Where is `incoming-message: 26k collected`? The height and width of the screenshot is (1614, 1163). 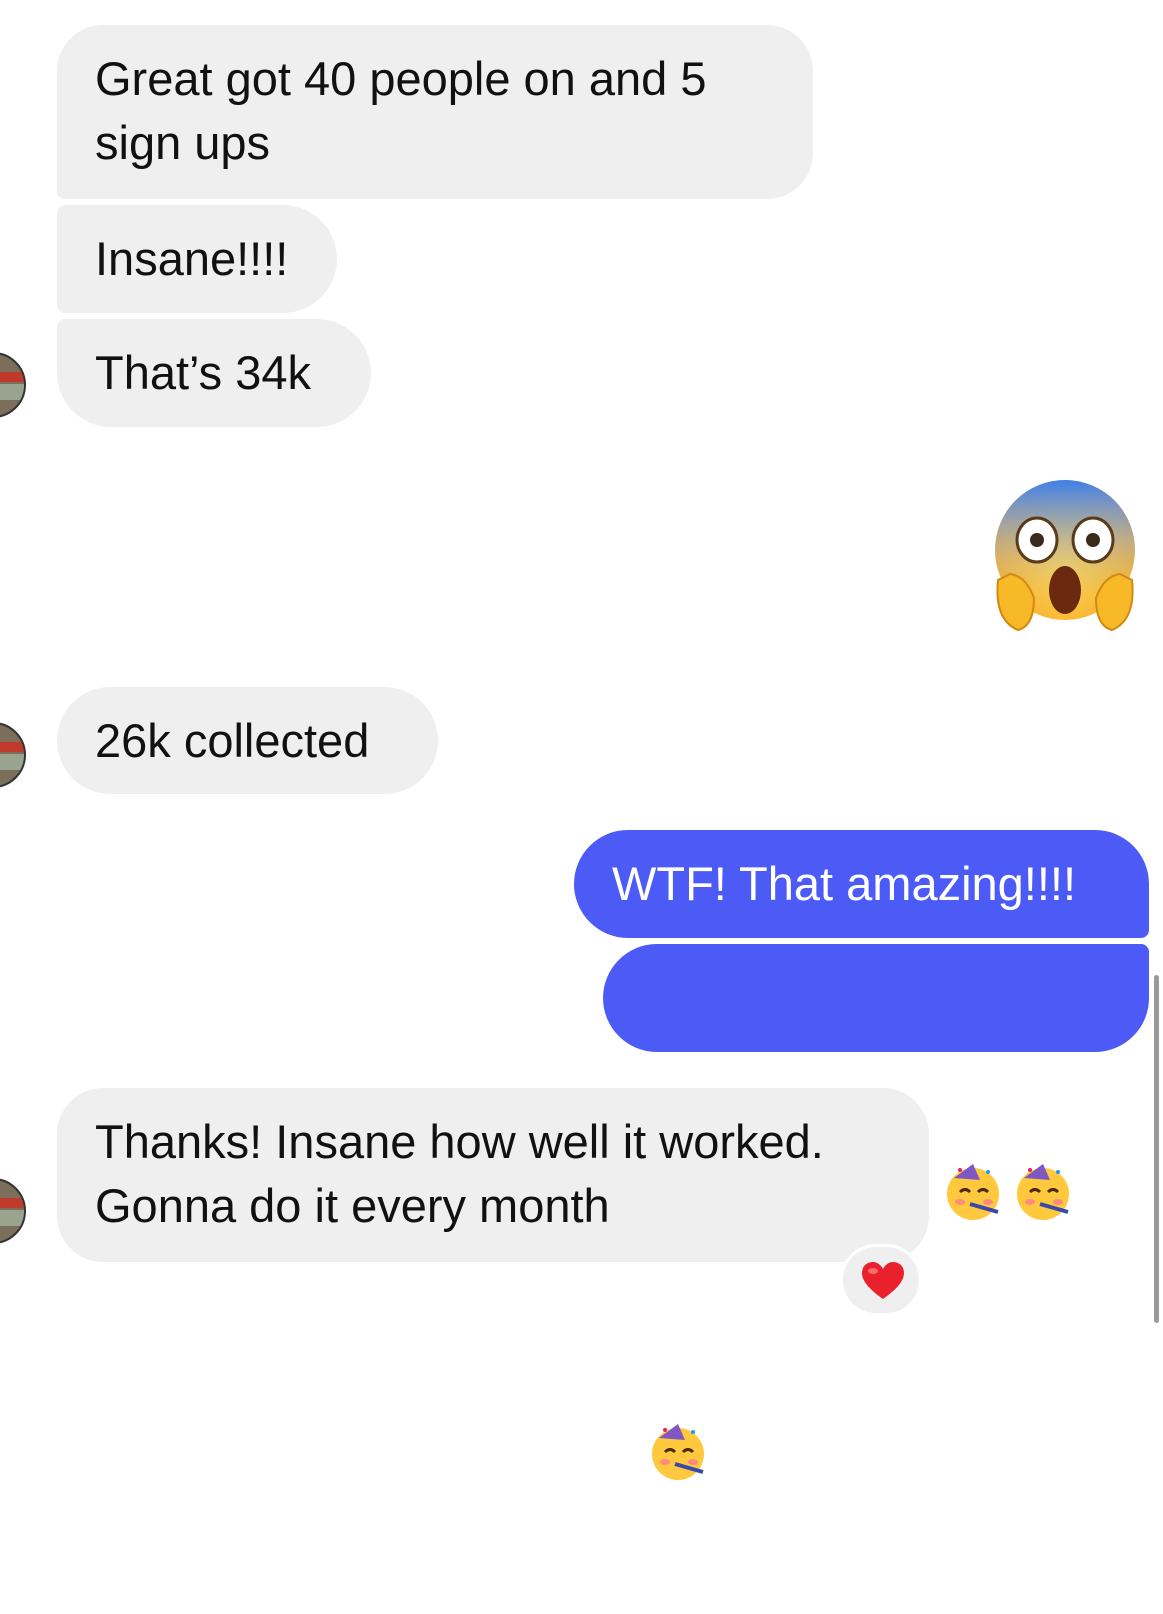 incoming-message: 26k collected is located at coordinates (247, 740).